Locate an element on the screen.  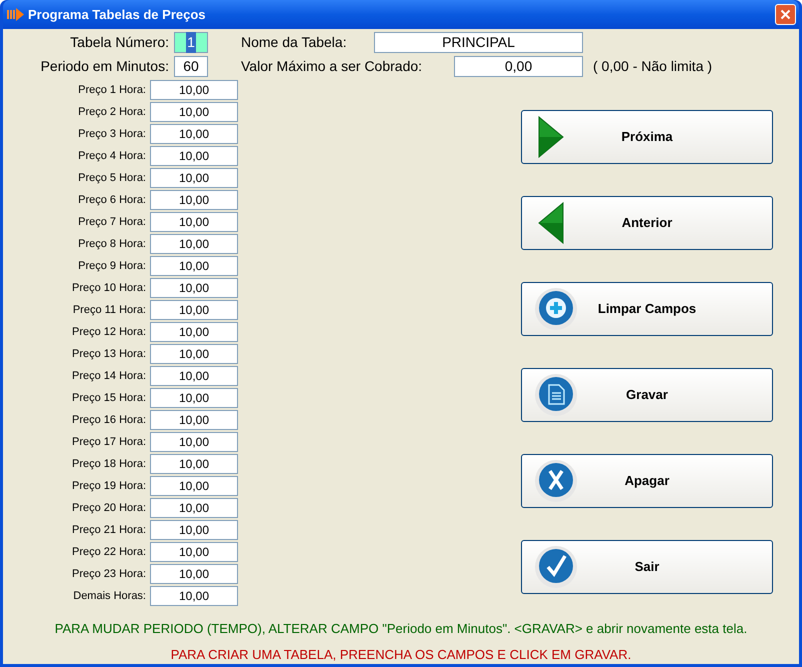
field-label: Periodo em Minutos: is located at coordinates (104, 66).